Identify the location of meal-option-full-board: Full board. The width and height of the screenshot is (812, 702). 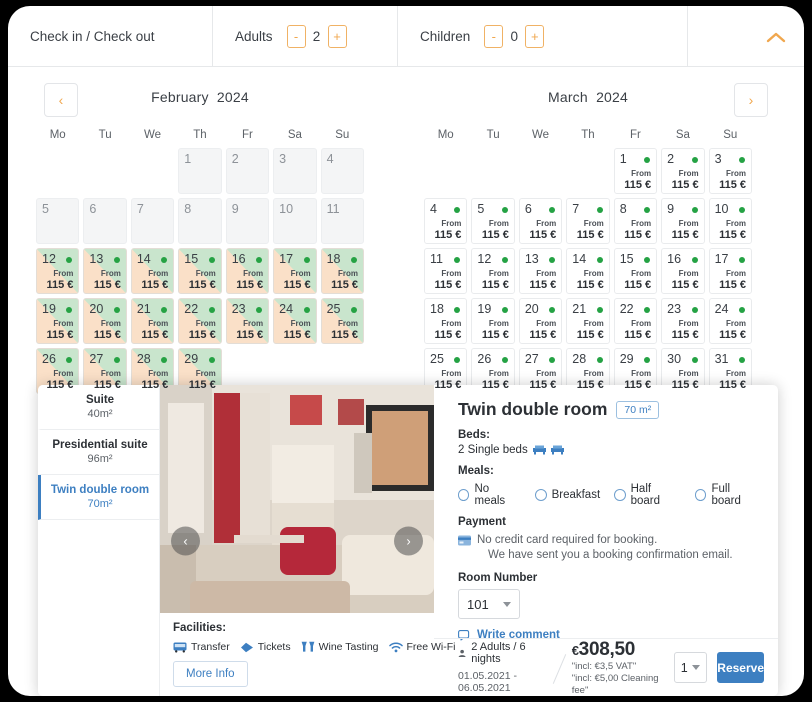
(727, 495).